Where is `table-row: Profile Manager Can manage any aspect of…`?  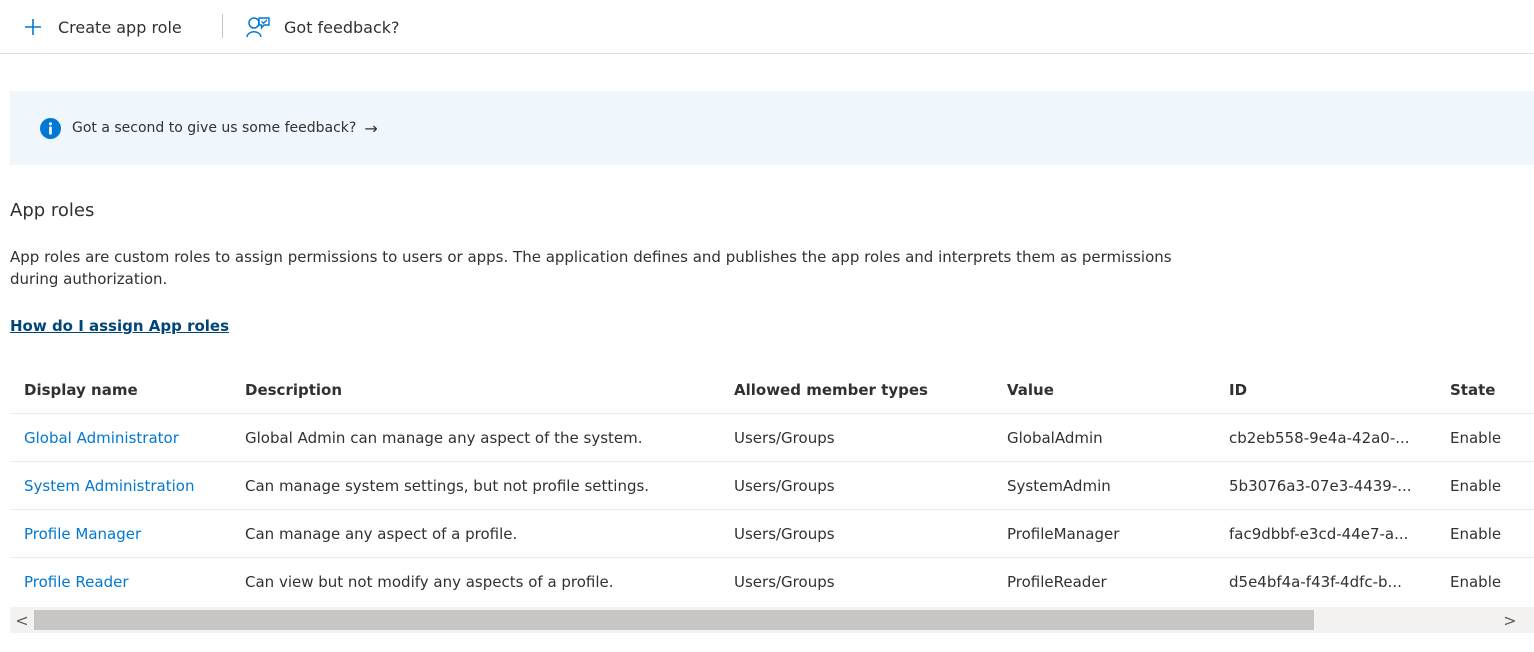 table-row: Profile Manager Can manage any aspect of… is located at coordinates (772, 534).